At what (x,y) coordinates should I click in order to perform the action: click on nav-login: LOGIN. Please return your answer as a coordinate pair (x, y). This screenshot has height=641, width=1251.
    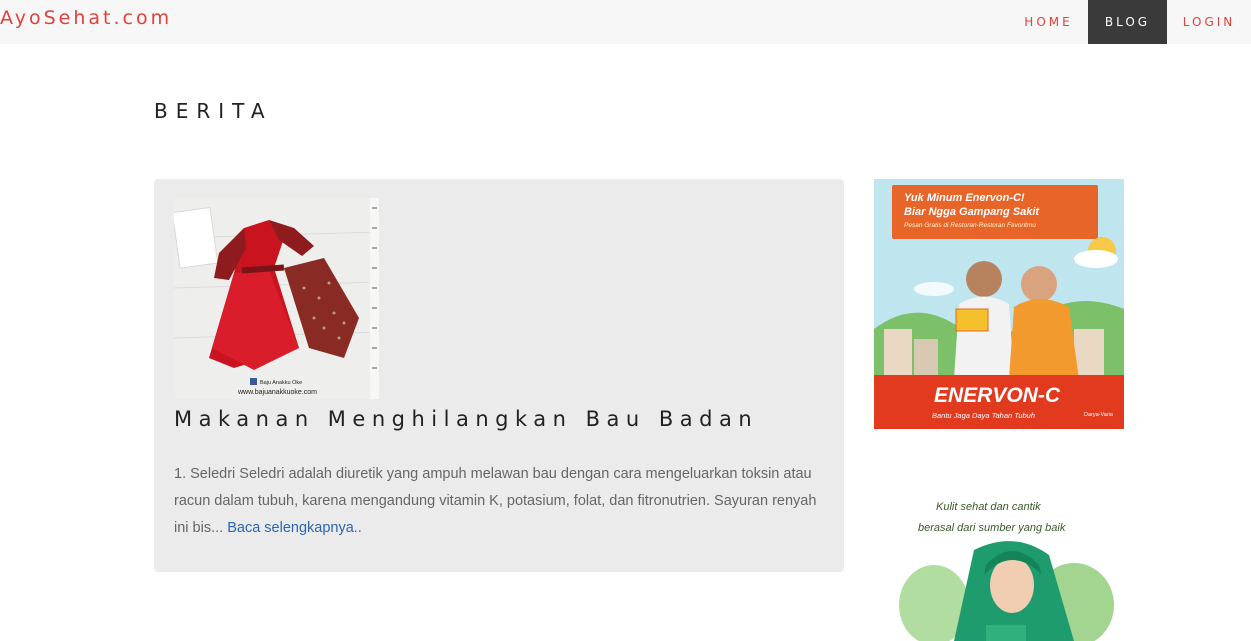
    Looking at the image, I should click on (1209, 22).